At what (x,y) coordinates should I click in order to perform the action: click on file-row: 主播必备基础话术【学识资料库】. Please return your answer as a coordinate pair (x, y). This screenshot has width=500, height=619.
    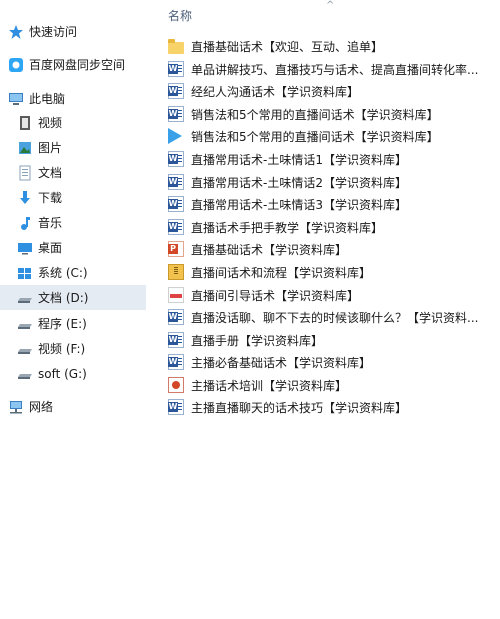
    Looking at the image, I should click on (333, 362).